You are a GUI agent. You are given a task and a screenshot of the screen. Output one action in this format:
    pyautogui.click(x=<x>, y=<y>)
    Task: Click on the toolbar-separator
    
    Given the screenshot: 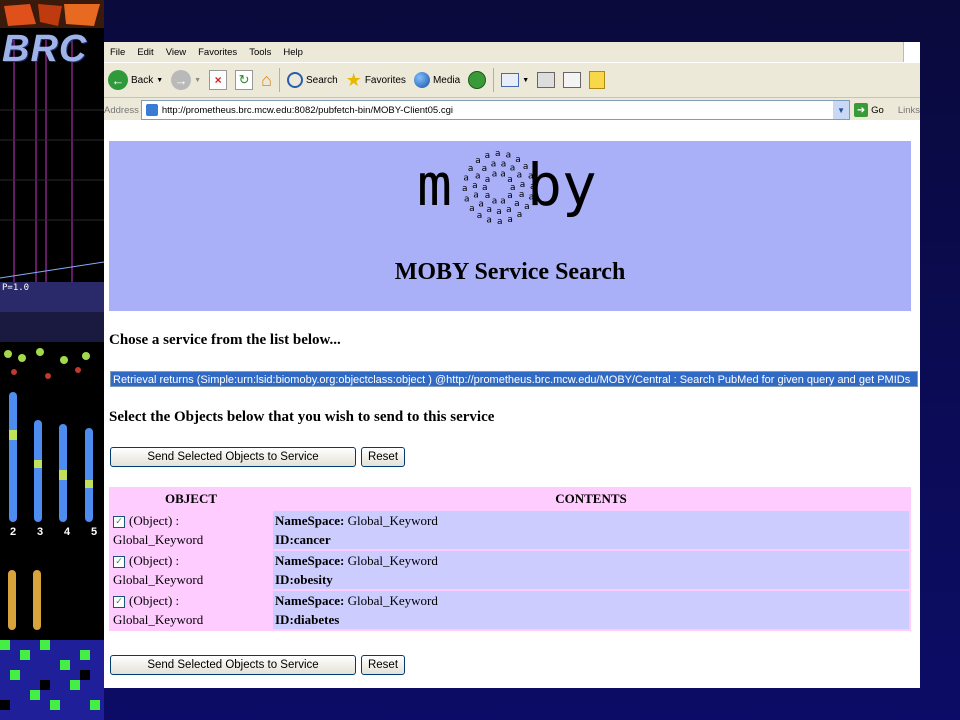 What is the action you would take?
    pyautogui.click(x=279, y=80)
    